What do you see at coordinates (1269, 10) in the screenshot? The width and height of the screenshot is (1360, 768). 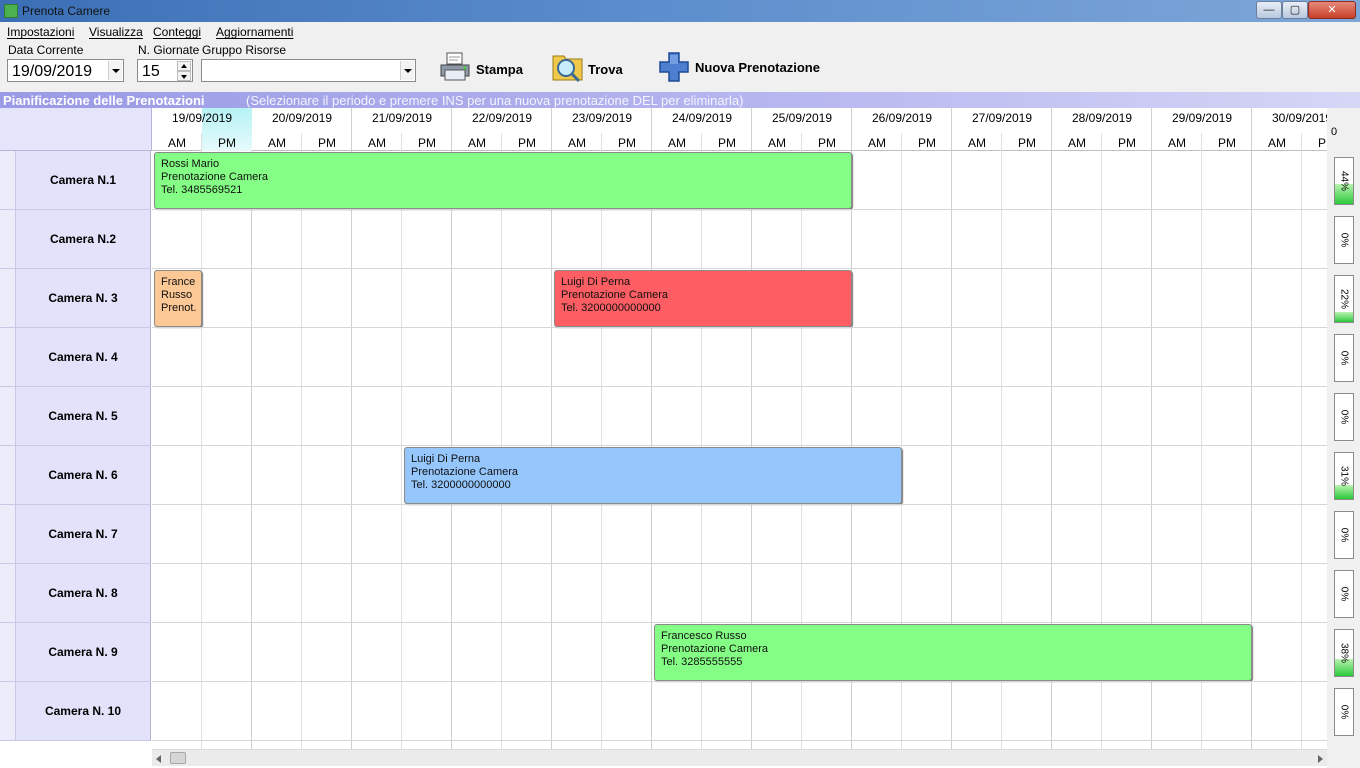 I see `minimize-button: —` at bounding box center [1269, 10].